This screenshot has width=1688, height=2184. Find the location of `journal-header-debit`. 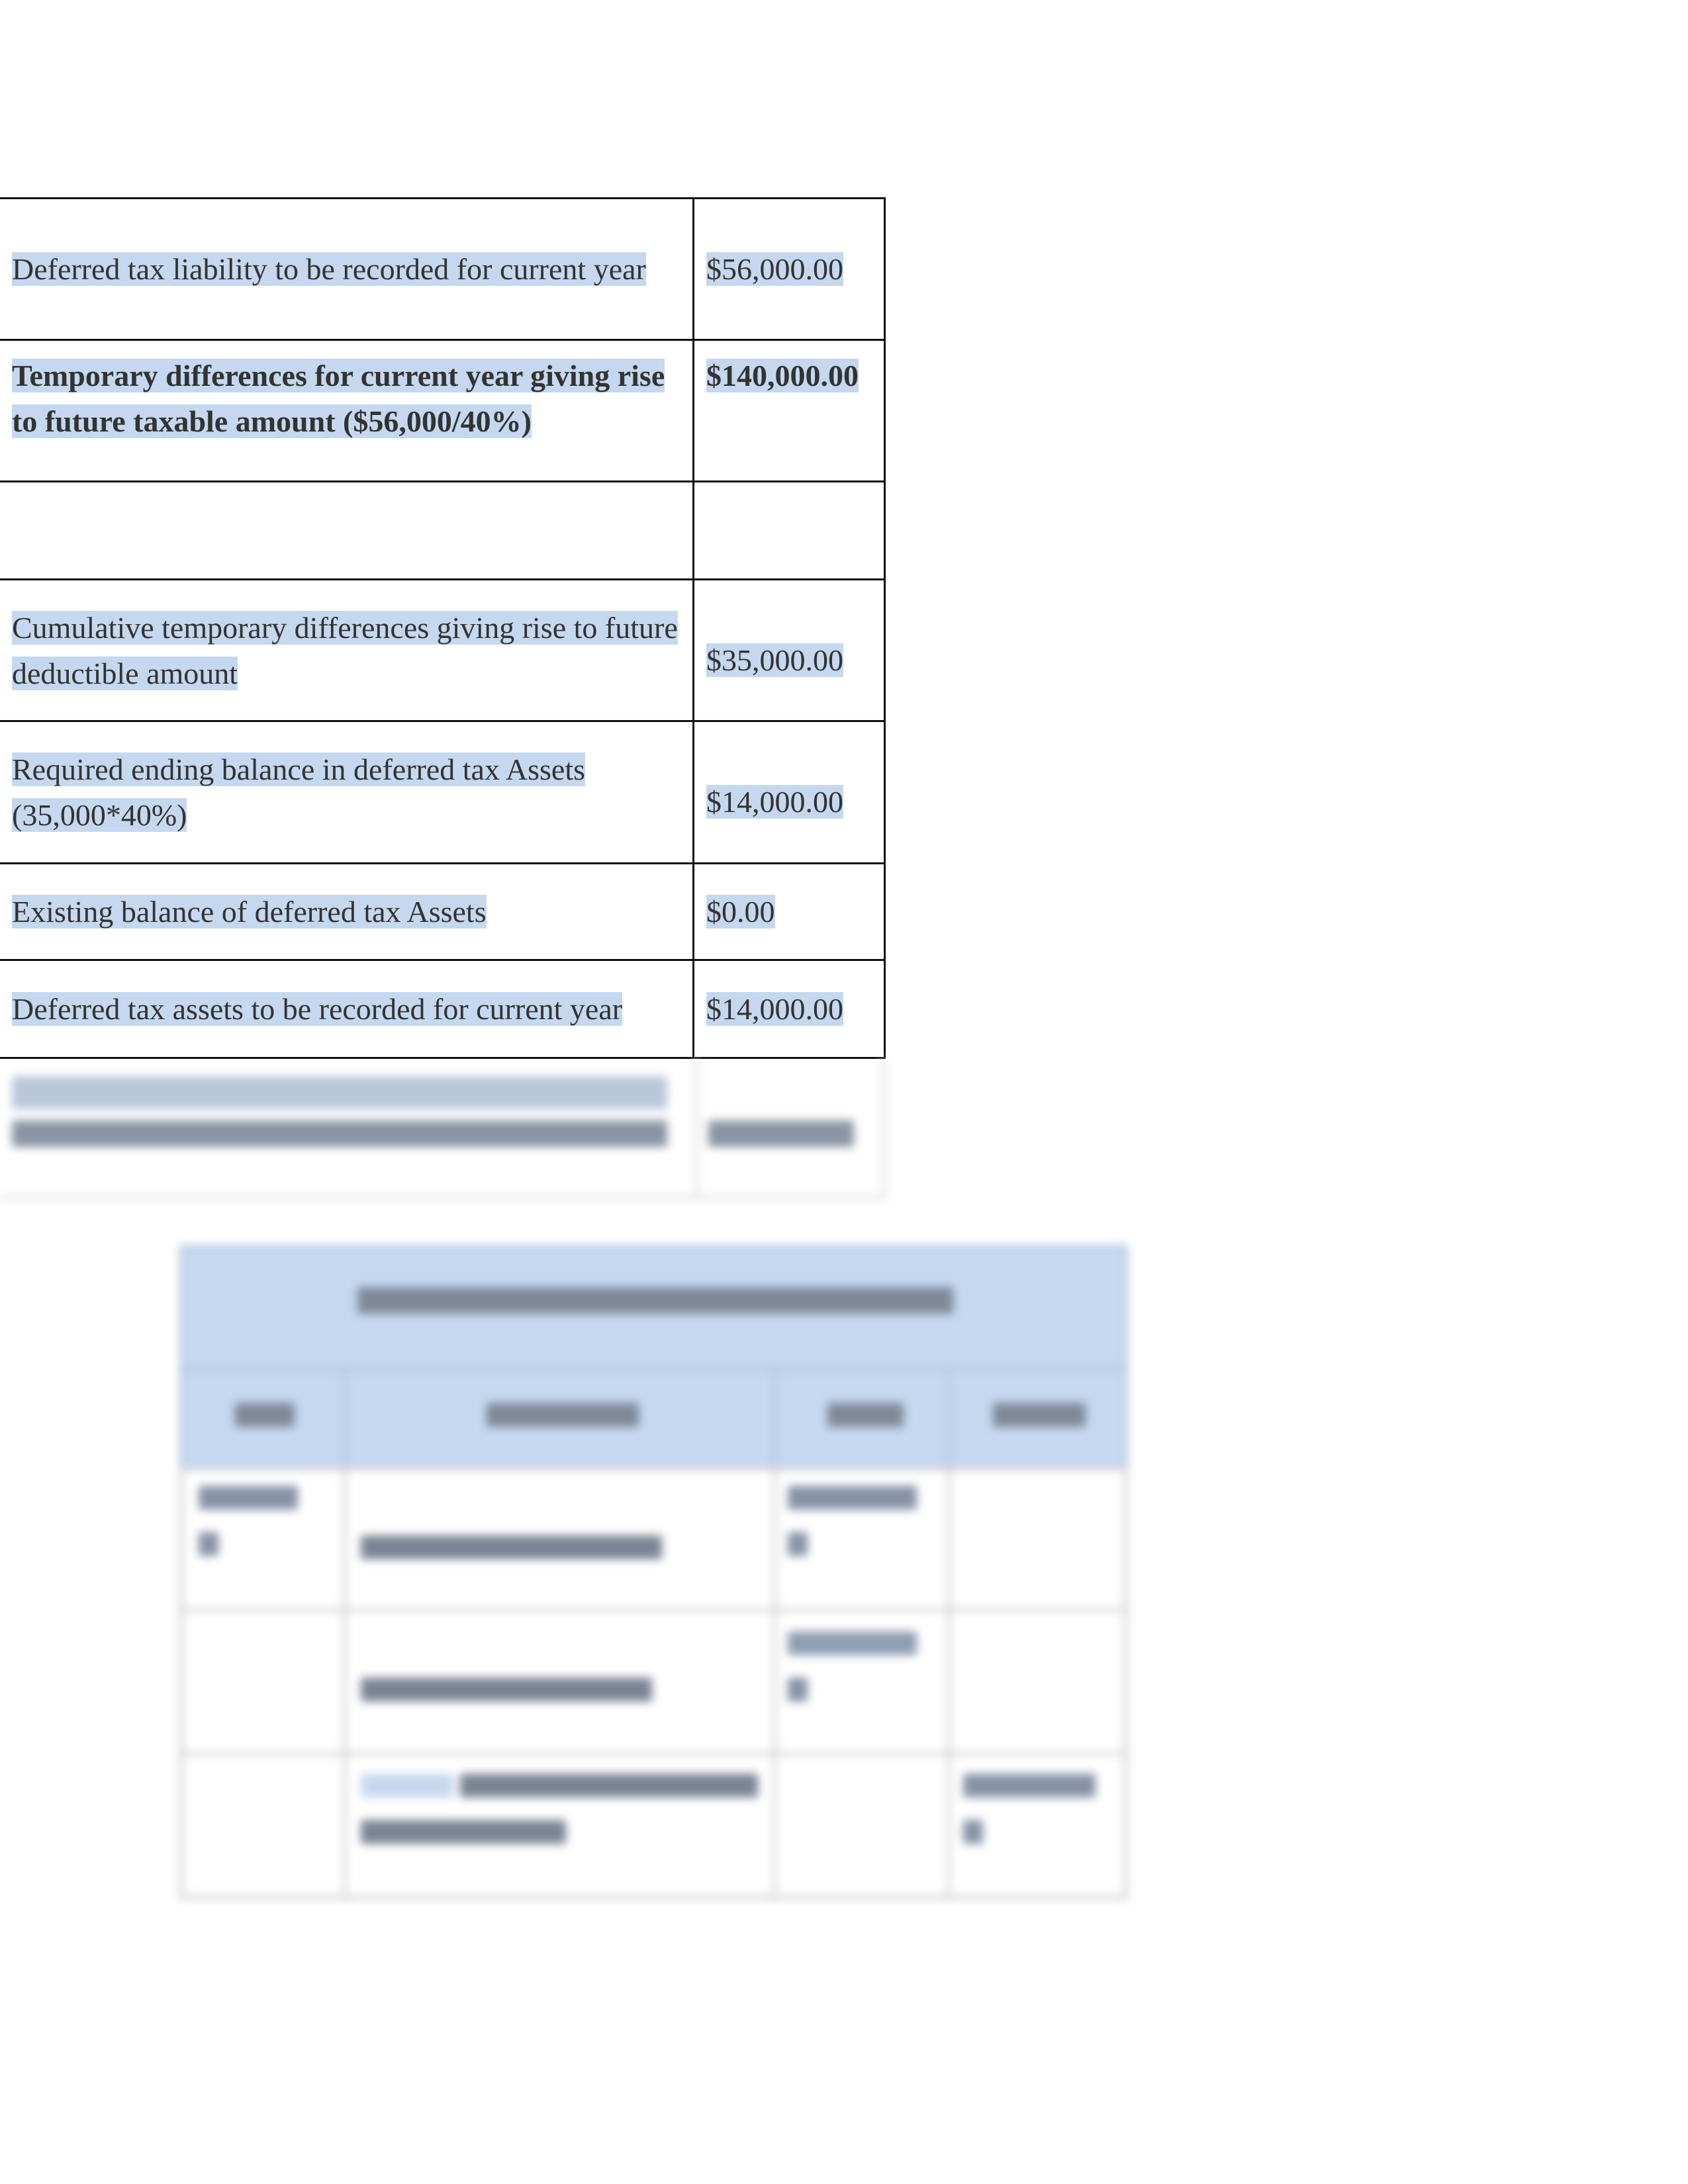

journal-header-debit is located at coordinates (862, 1419).